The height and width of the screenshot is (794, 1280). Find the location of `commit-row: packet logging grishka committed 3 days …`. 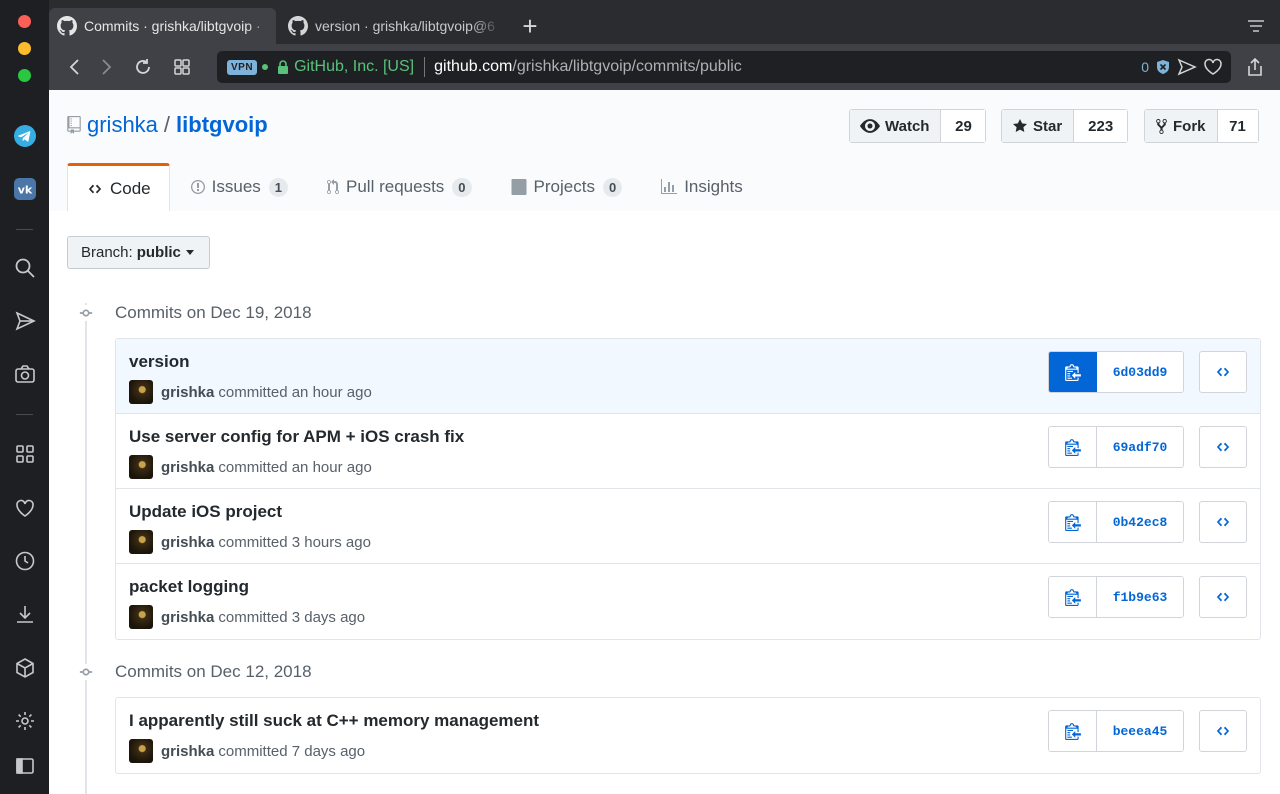

commit-row: packet logging grishka committed 3 days … is located at coordinates (688, 601).